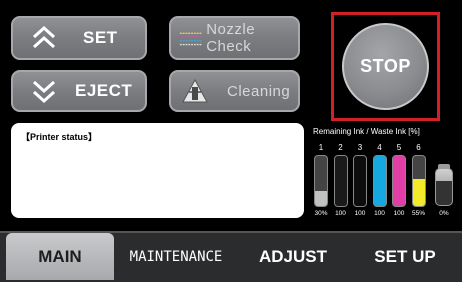  I want to click on ink-percent-2: 100, so click(340, 213).